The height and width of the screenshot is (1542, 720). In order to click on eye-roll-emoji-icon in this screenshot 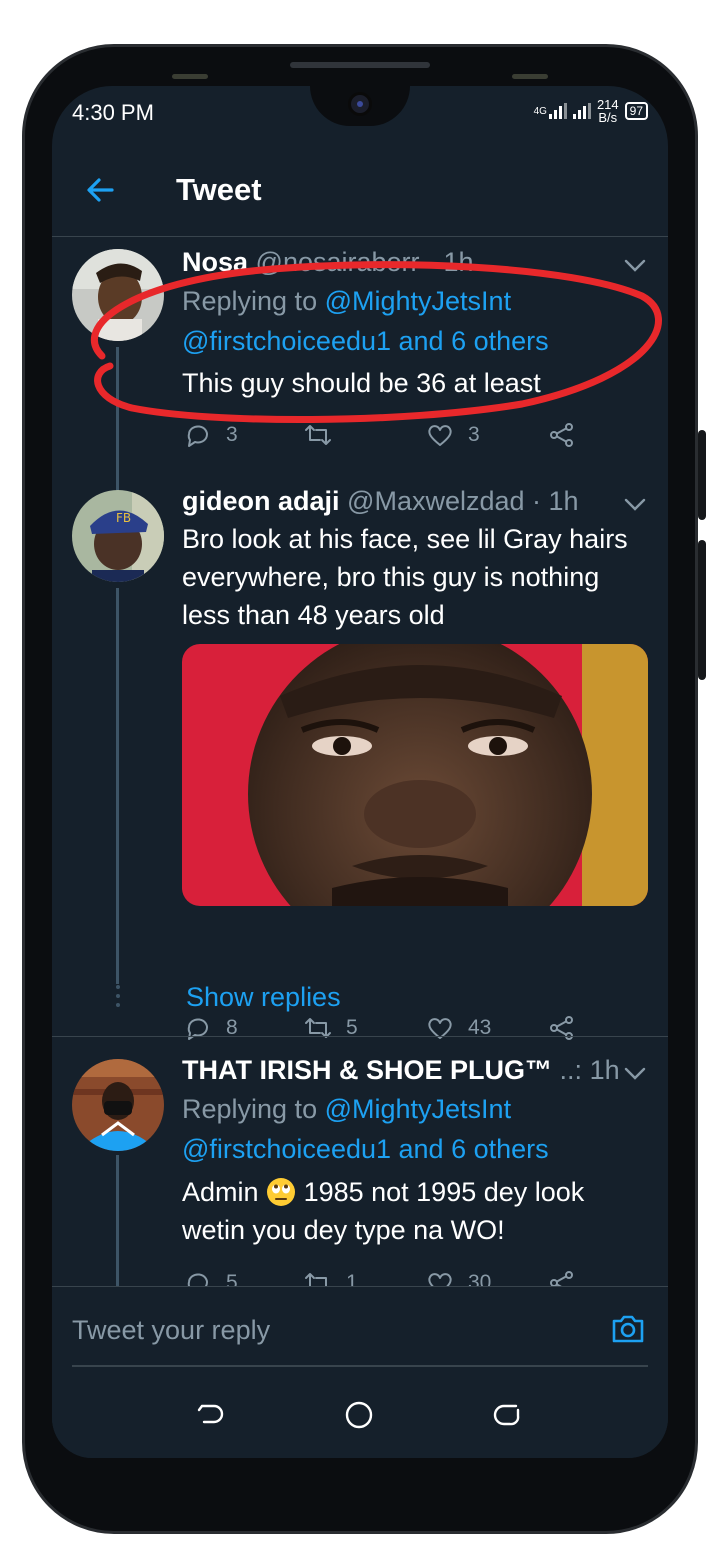, I will do `click(281, 1192)`.